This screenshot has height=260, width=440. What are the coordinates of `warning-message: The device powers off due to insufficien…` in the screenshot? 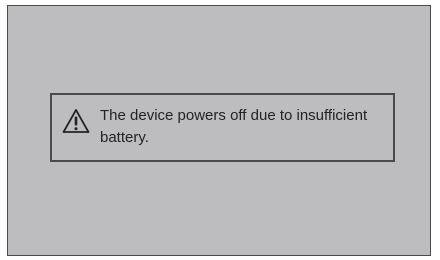 It's located at (234, 126).